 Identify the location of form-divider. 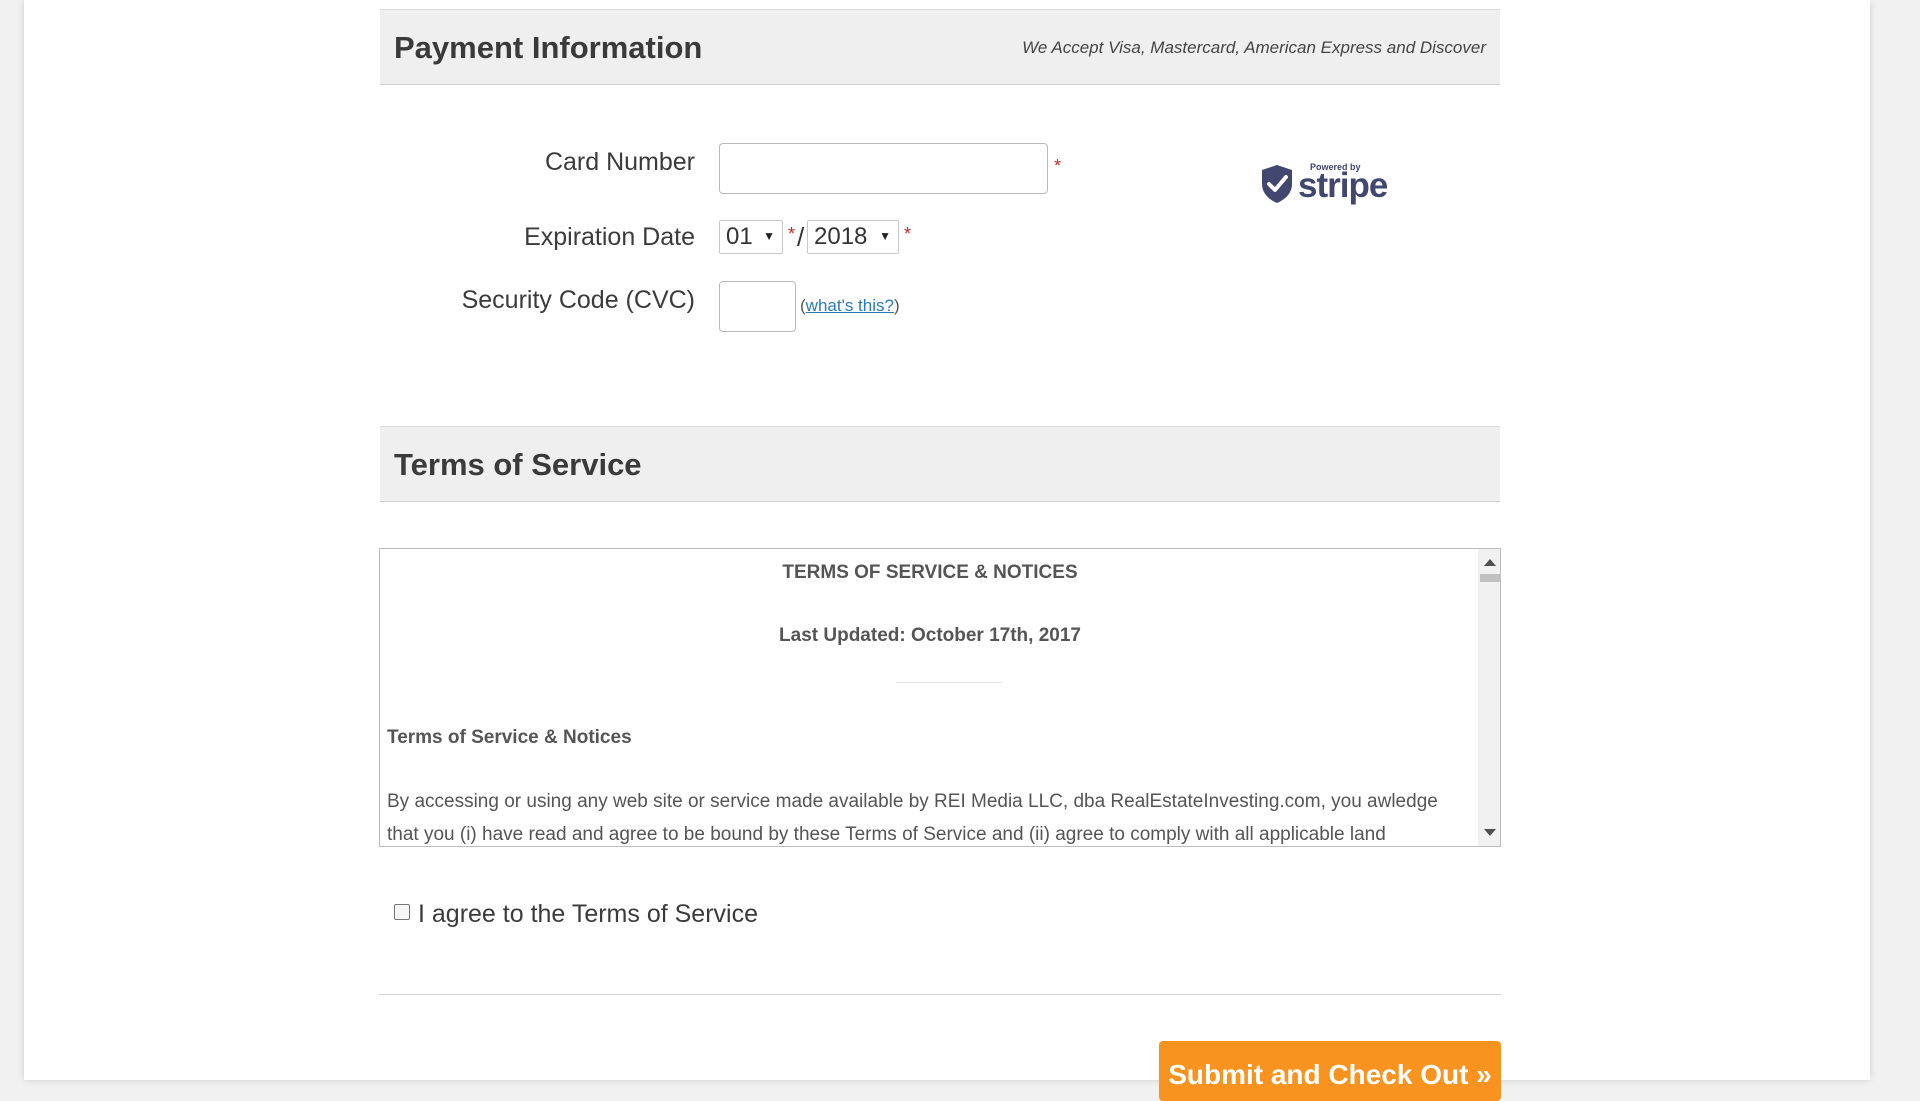
(940, 994).